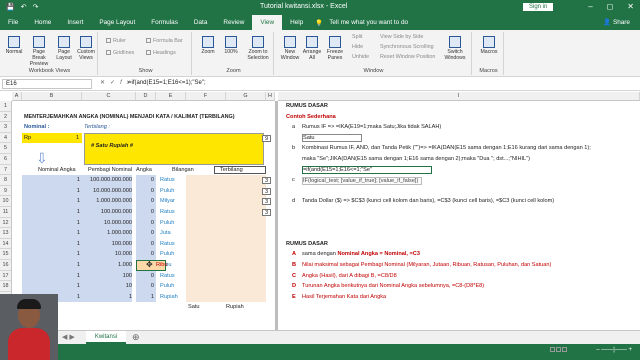 The height and width of the screenshot is (360, 640). What do you see at coordinates (79, 138) in the screenshot?
I see `nominal-input-cell: 1` at bounding box center [79, 138].